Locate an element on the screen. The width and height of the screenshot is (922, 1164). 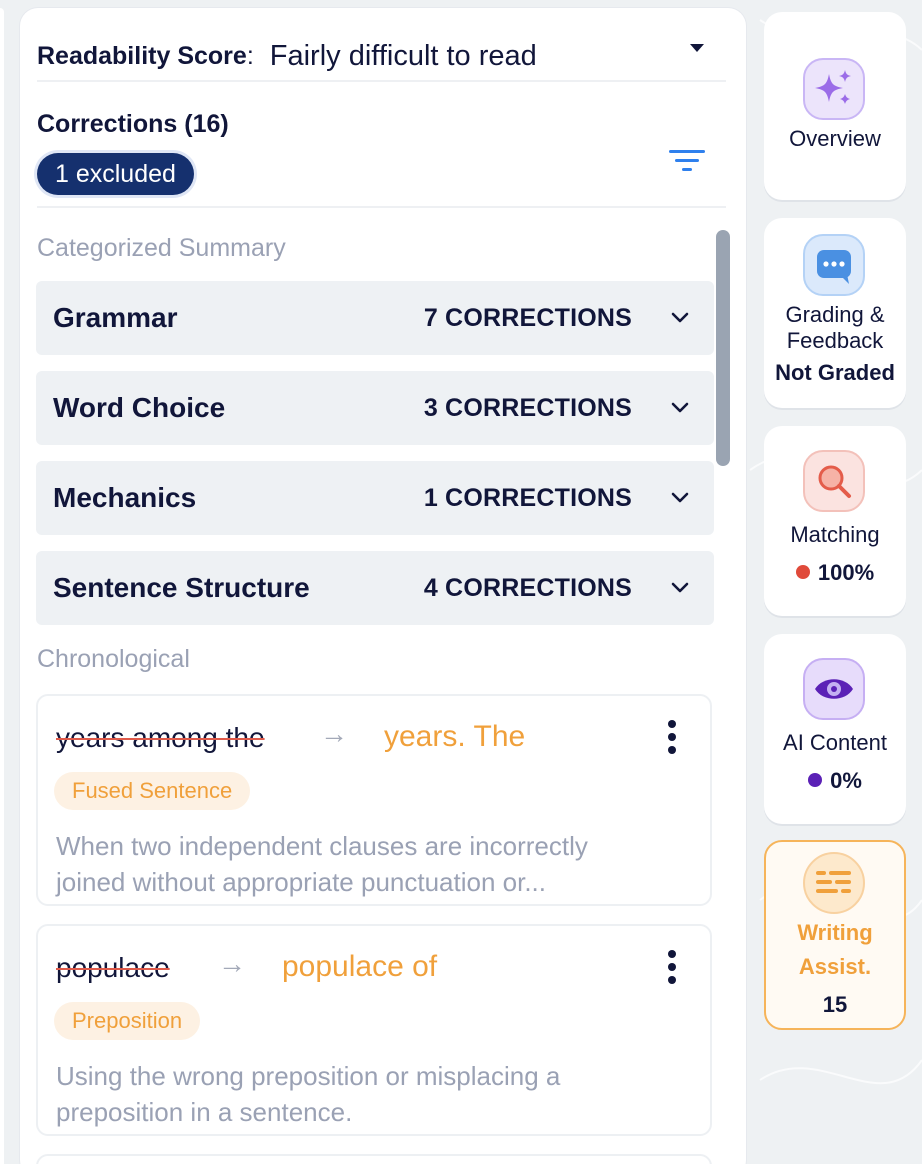
grading-status: Not Graded is located at coordinates (835, 372).